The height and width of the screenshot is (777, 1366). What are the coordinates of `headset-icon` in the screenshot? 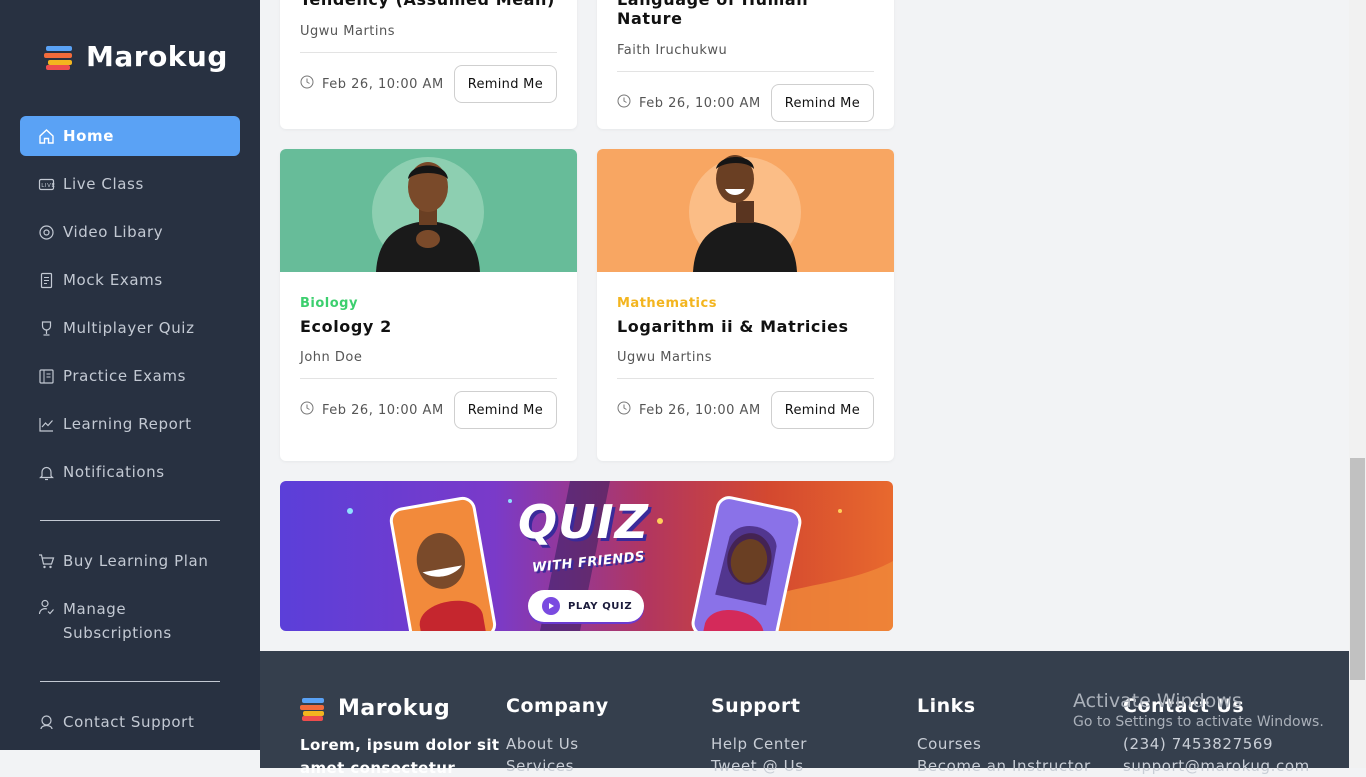 It's located at (46, 722).